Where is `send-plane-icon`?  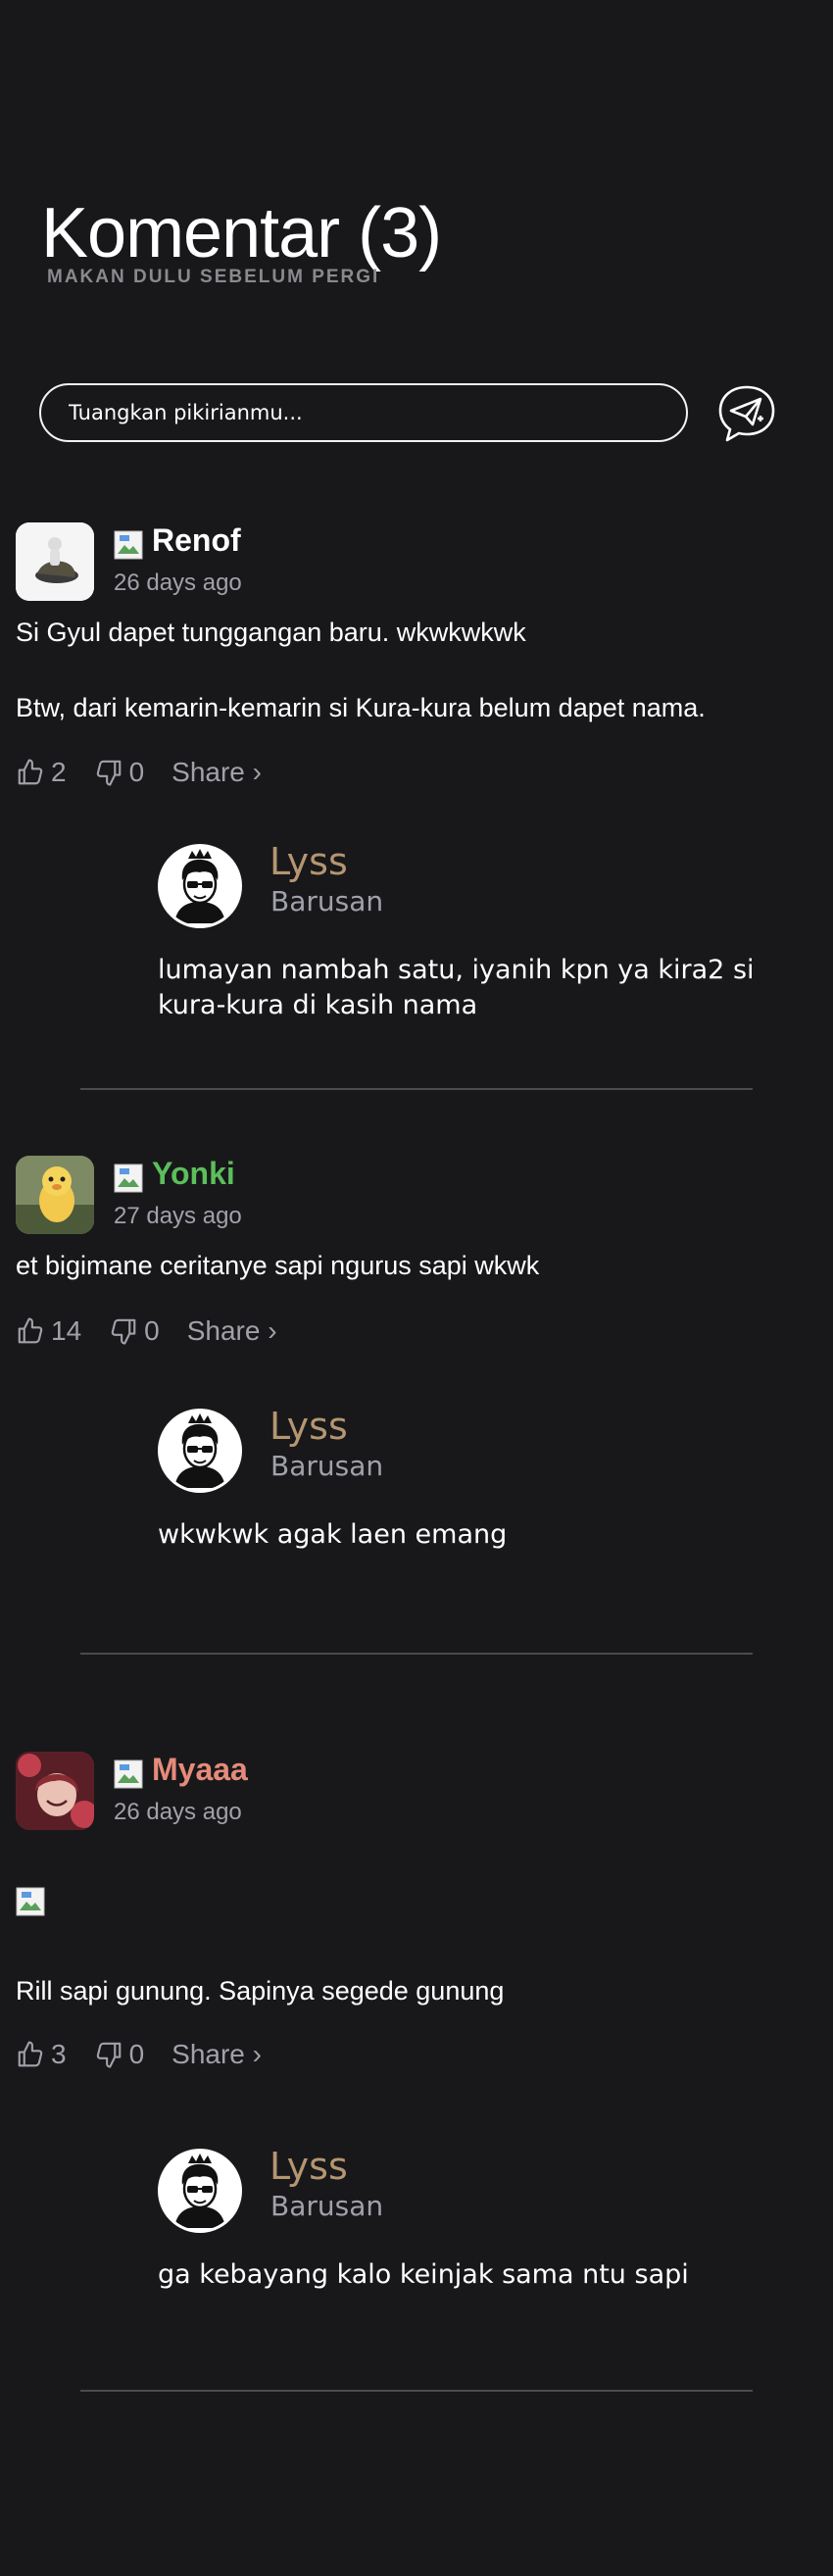
send-plane-icon is located at coordinates (746, 413).